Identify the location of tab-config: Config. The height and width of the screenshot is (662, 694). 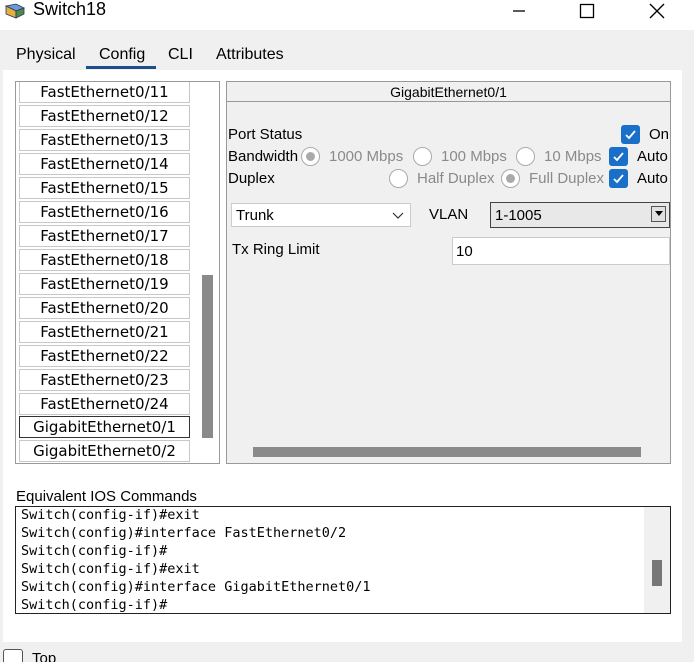
(122, 55).